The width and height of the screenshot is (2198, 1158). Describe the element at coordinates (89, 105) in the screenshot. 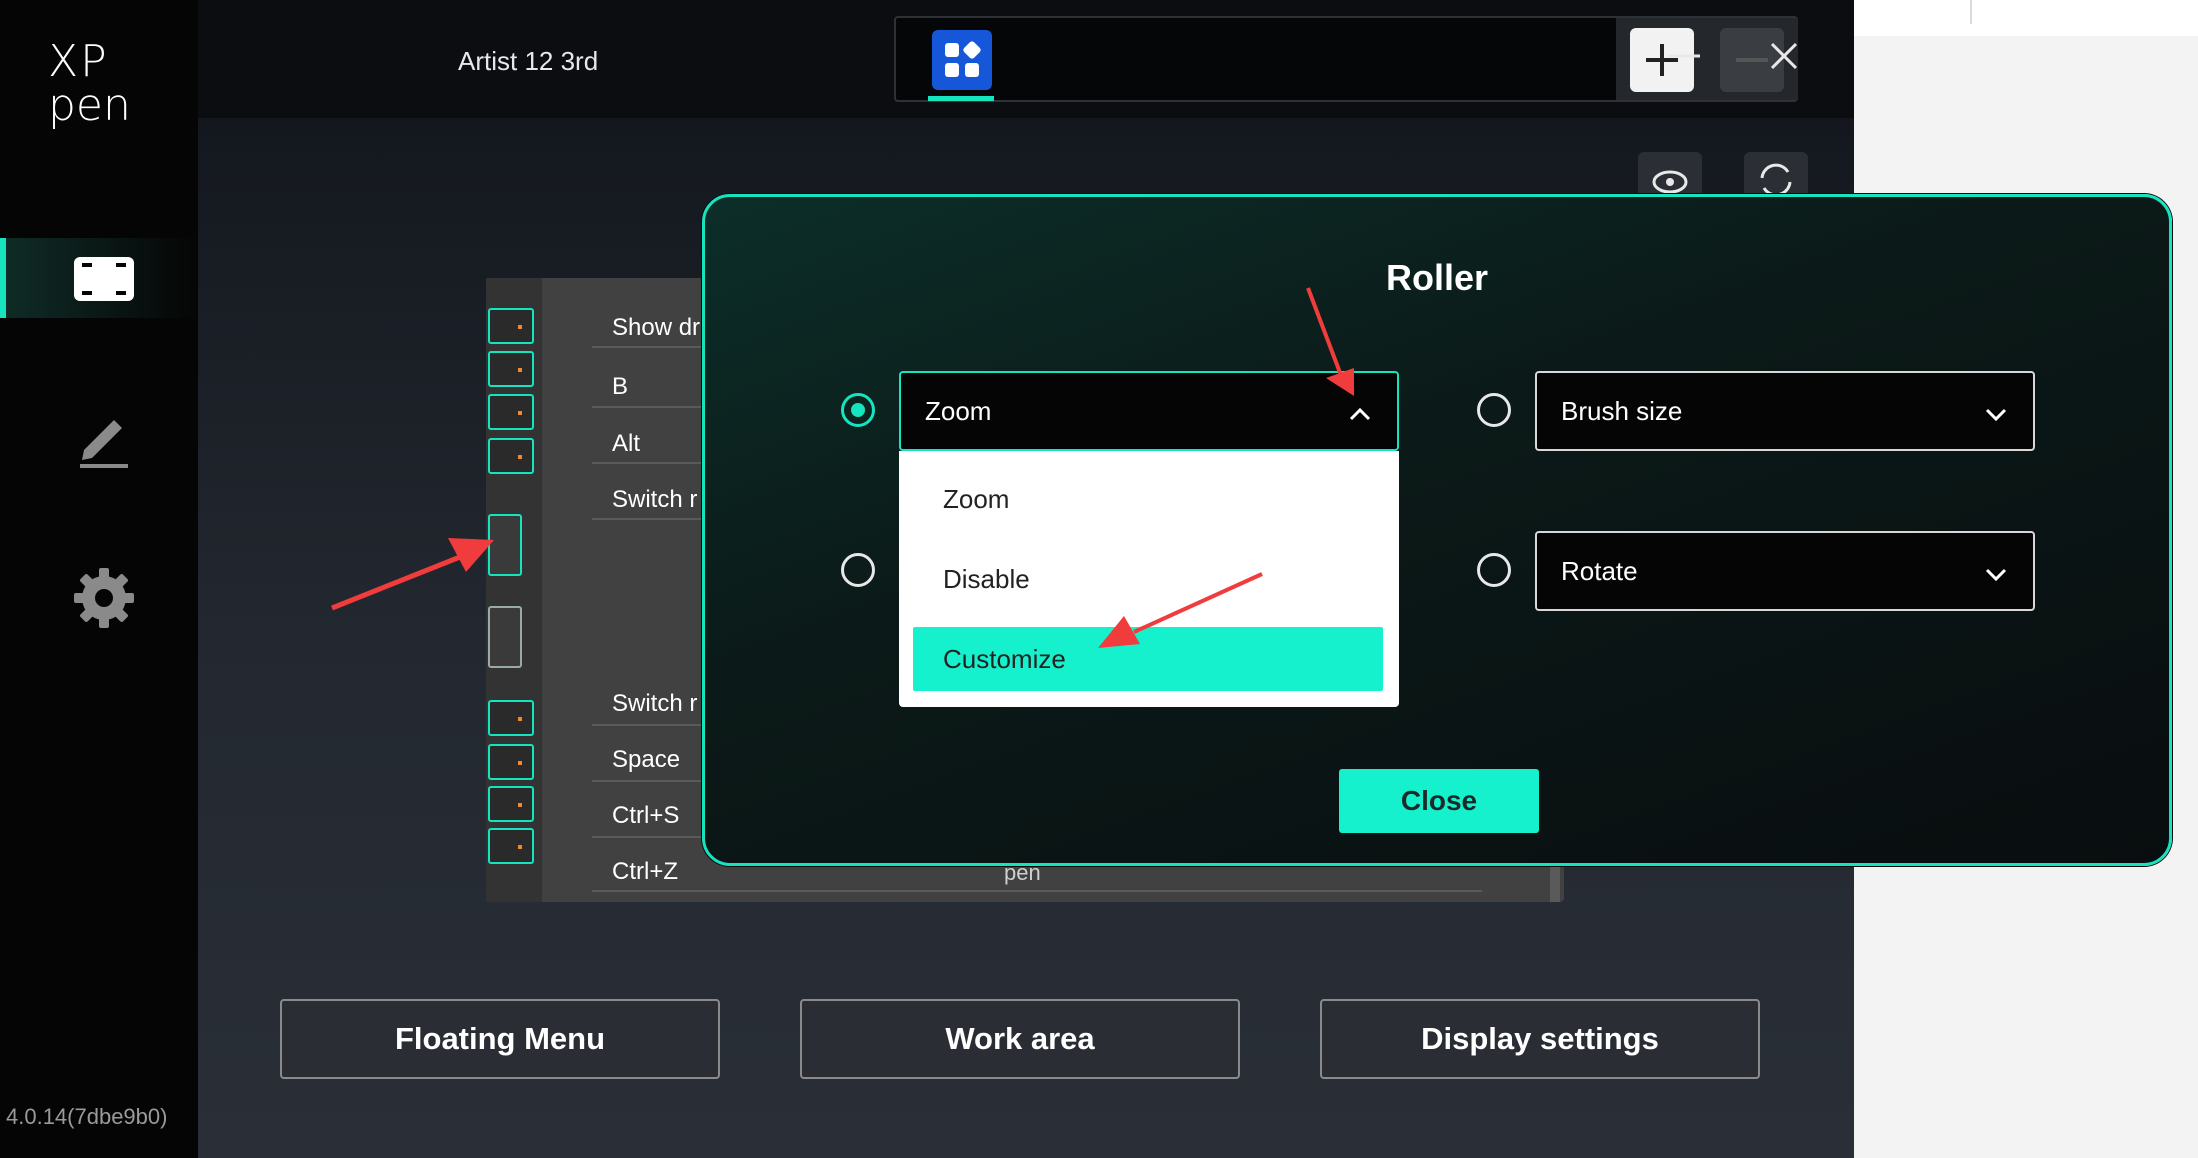

I see `logo-line-2: pen` at that location.